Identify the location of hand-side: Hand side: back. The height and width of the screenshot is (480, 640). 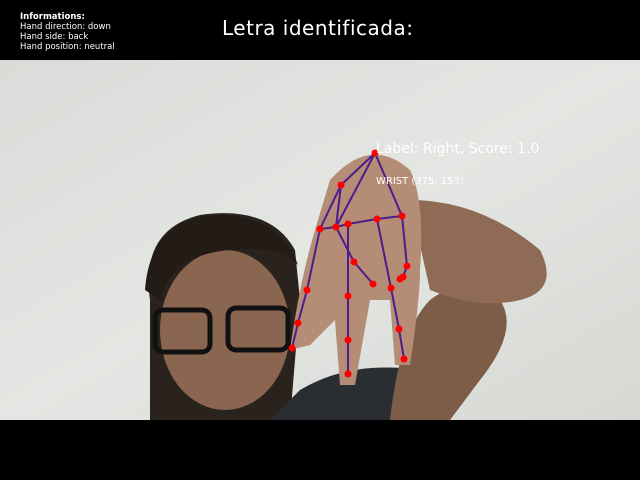
(54, 37).